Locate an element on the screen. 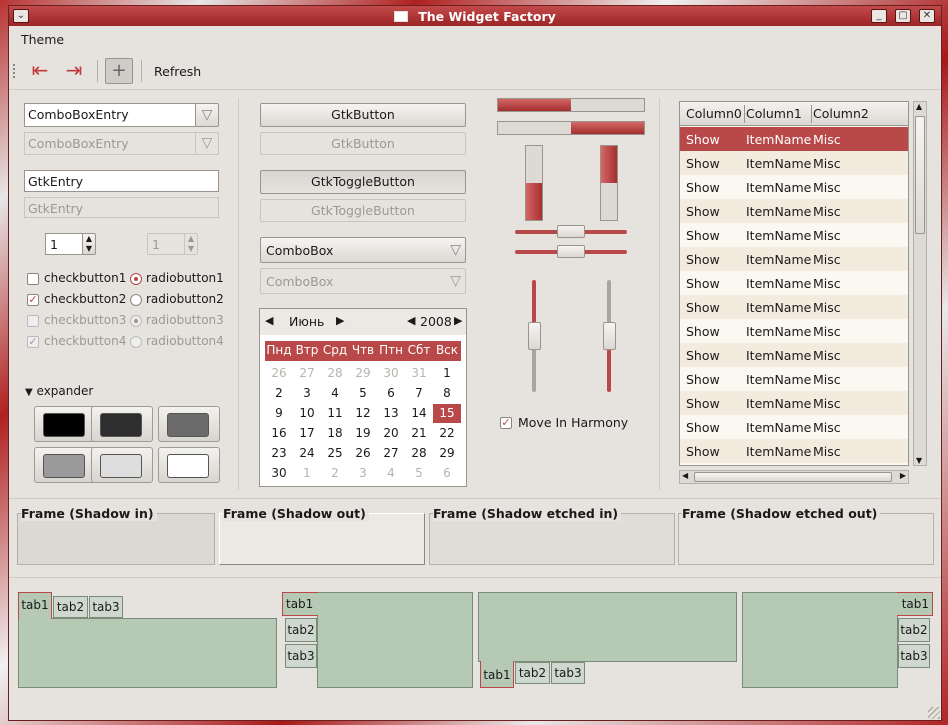 The height and width of the screenshot is (725, 948). radiobutton1-label: radiobutton1 is located at coordinates (185, 278).